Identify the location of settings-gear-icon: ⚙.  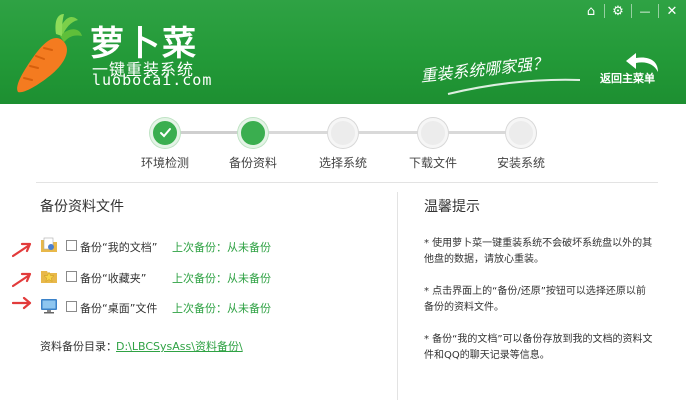
(618, 12).